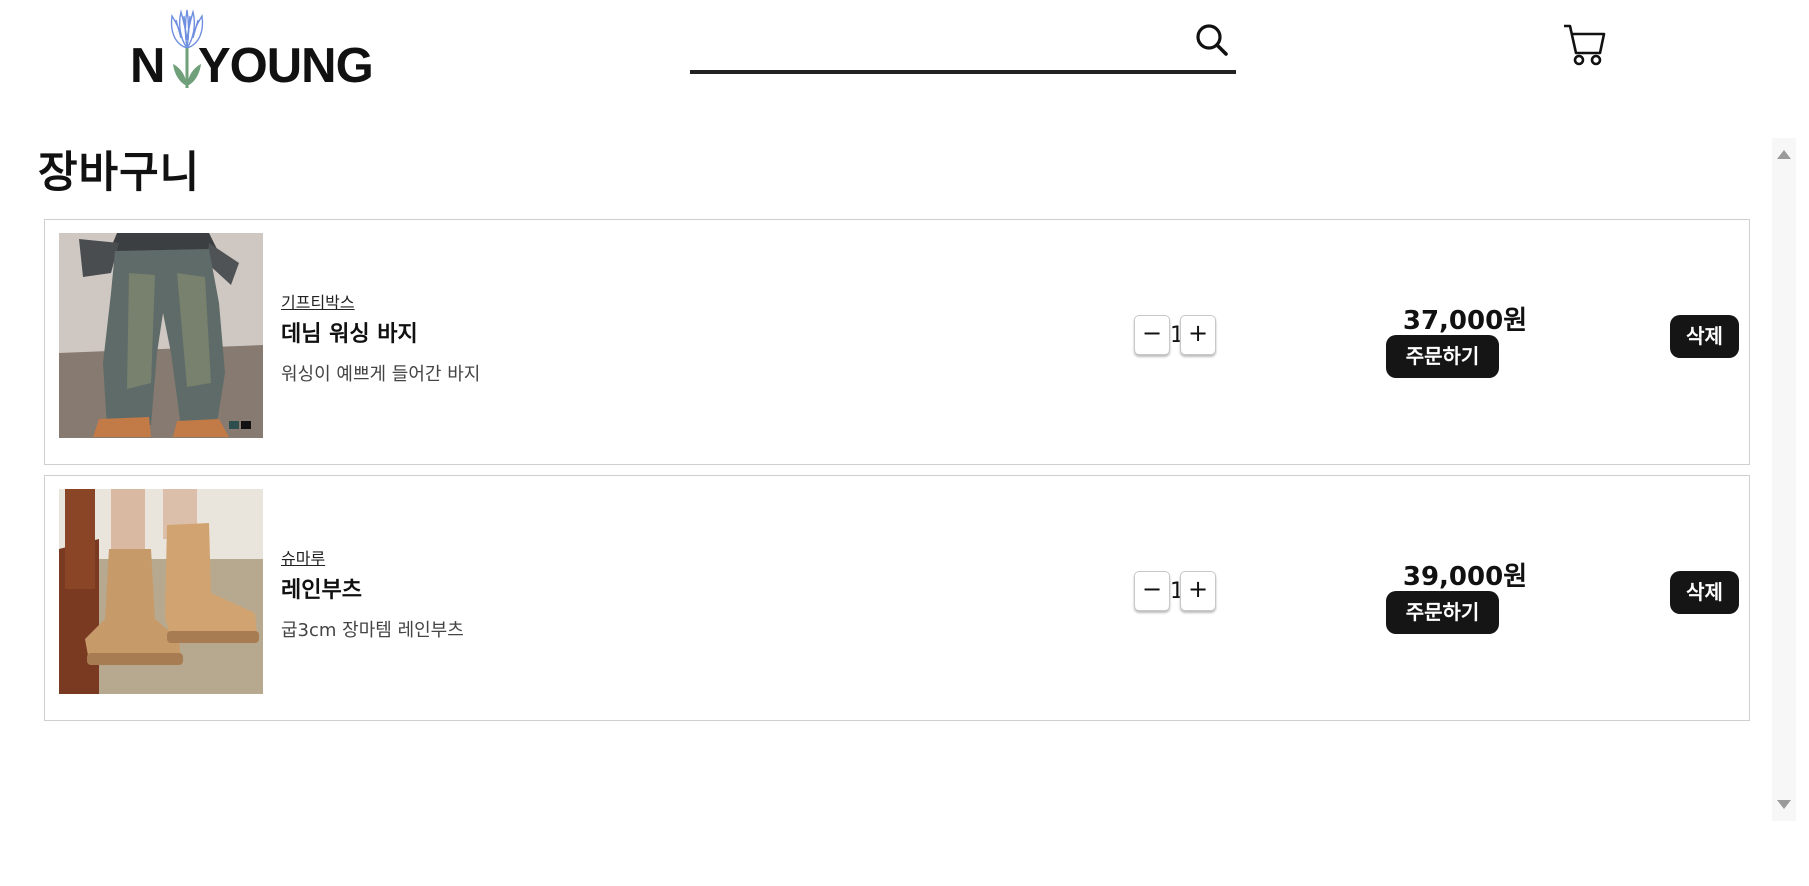 Image resolution: width=1809 pixels, height=886 pixels. What do you see at coordinates (1465, 321) in the screenshot?
I see `product-price: 37,000원` at bounding box center [1465, 321].